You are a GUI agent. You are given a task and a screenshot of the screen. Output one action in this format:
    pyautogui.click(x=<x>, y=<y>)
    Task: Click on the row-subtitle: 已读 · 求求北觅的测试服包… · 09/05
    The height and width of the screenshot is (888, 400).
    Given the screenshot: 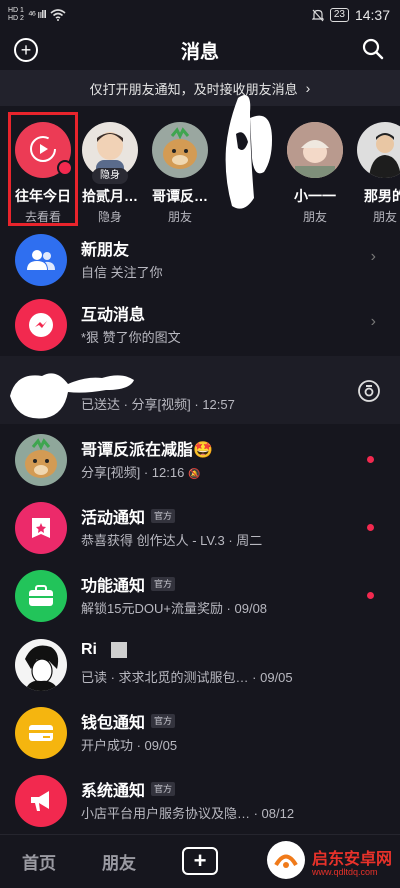 What is the action you would take?
    pyautogui.click(x=187, y=677)
    